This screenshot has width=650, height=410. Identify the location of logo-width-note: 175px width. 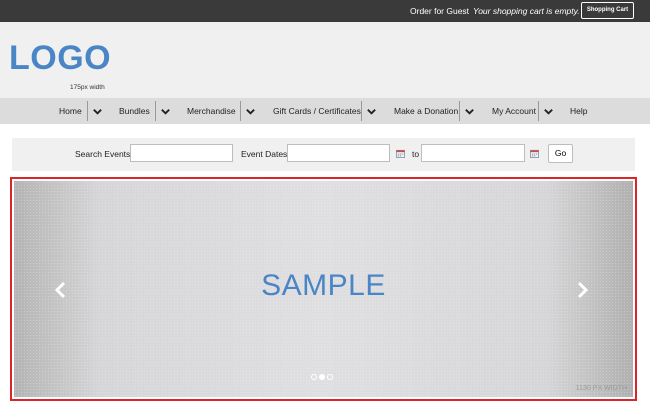
(87, 87).